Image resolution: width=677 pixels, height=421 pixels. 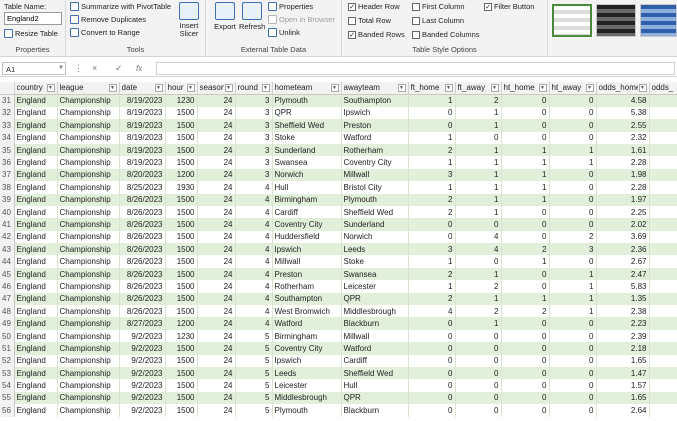 I want to click on name-box-dropdown-icon: ▼, so click(x=61, y=68).